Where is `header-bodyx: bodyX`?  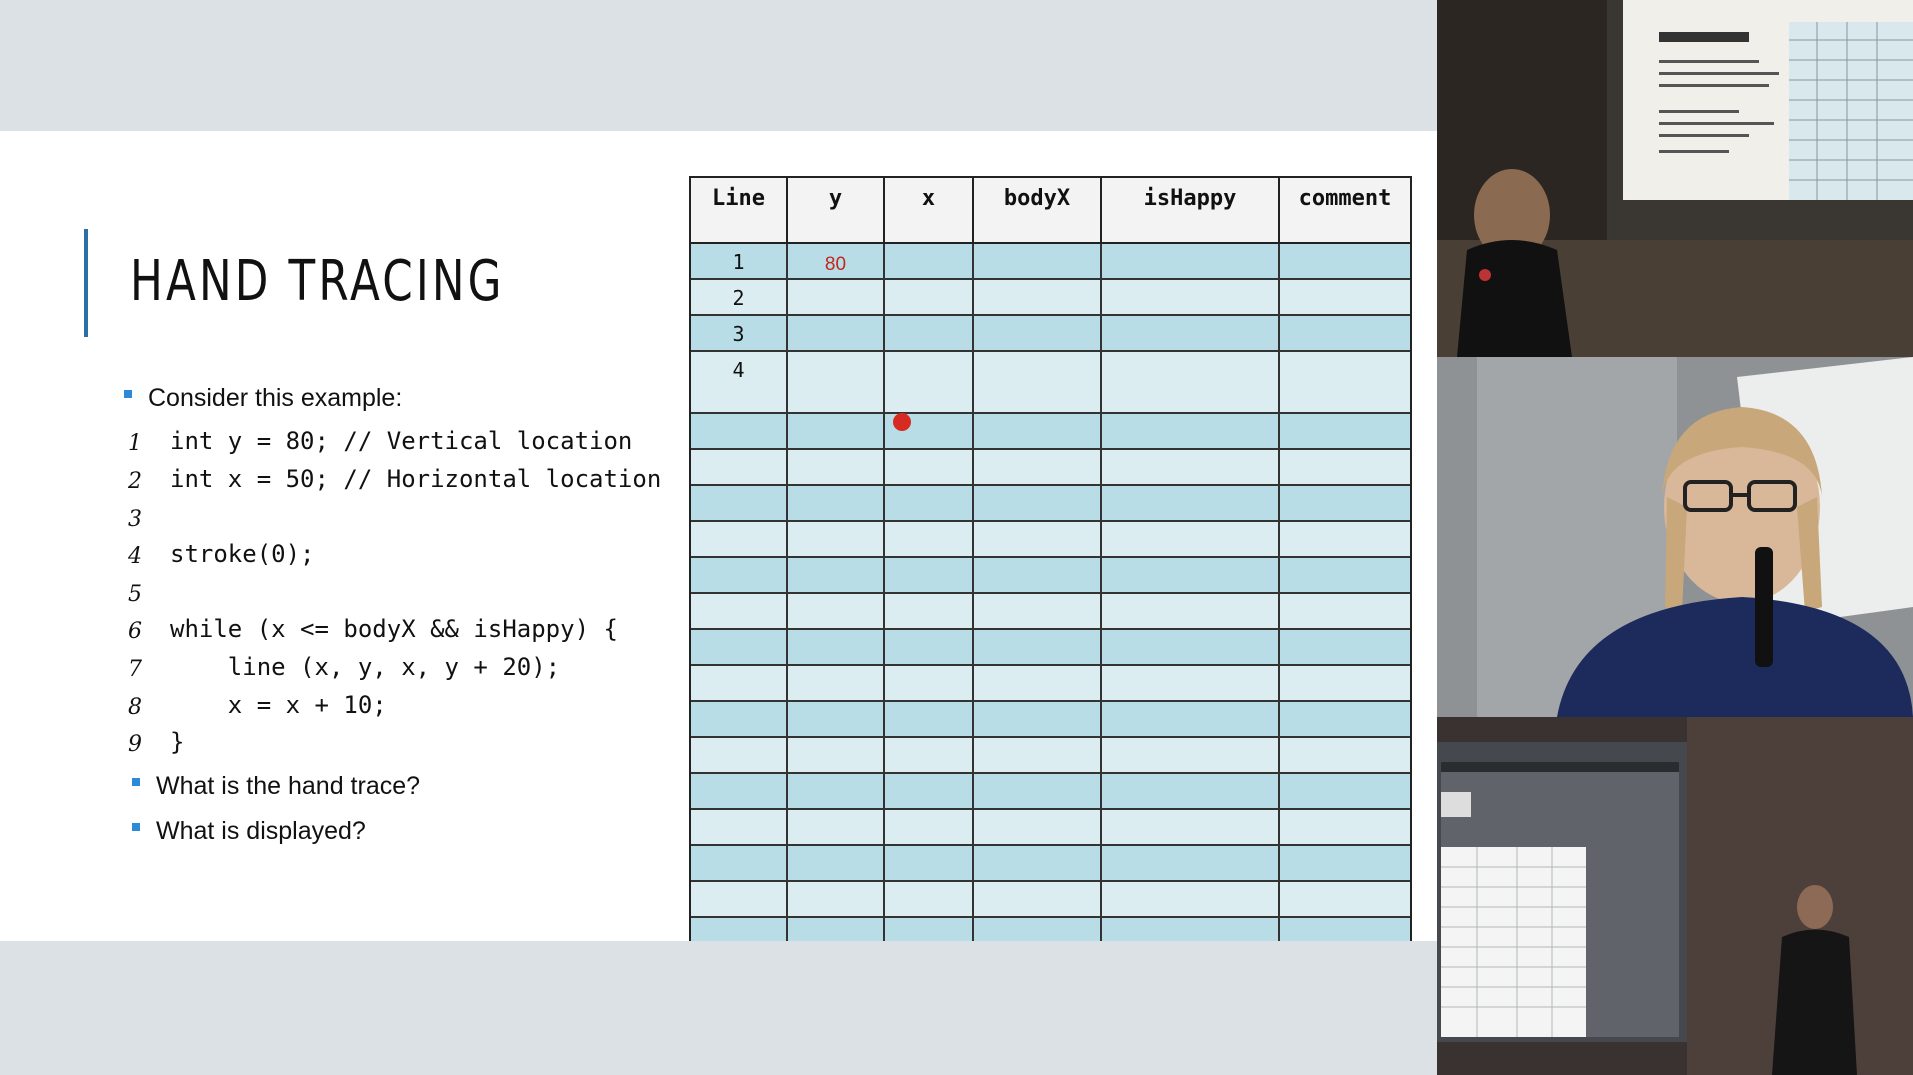
header-bodyx: bodyX is located at coordinates (1038, 210).